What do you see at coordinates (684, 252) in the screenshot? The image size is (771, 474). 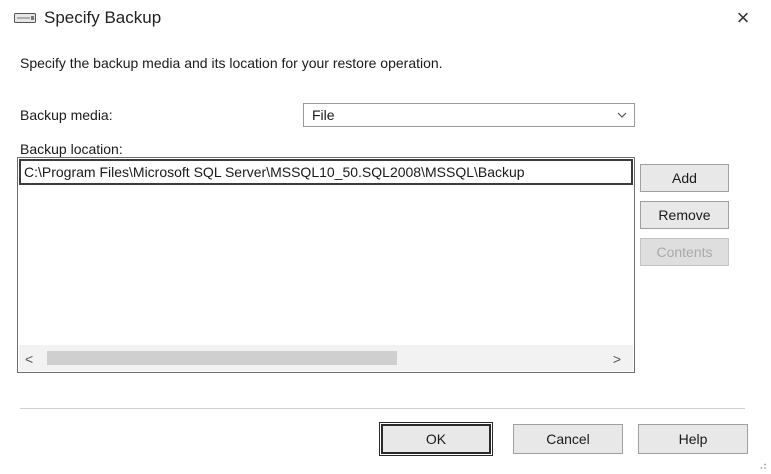 I see `contents-button: Contents` at bounding box center [684, 252].